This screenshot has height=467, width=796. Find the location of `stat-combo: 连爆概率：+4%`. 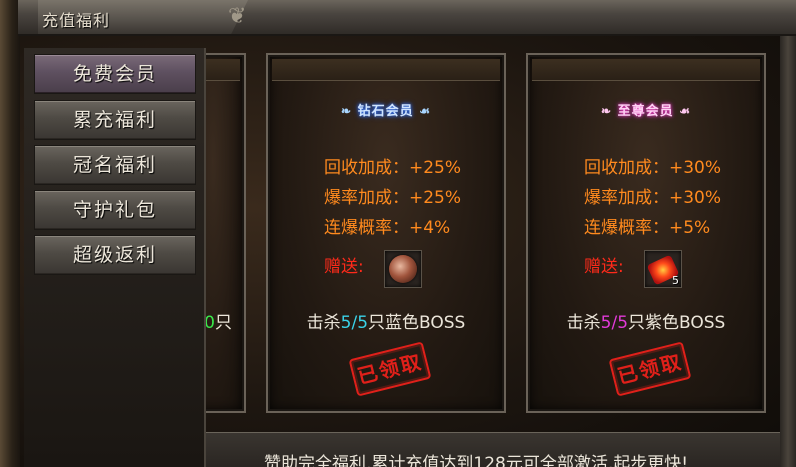

stat-combo: 连爆概率：+4% is located at coordinates (387, 225).